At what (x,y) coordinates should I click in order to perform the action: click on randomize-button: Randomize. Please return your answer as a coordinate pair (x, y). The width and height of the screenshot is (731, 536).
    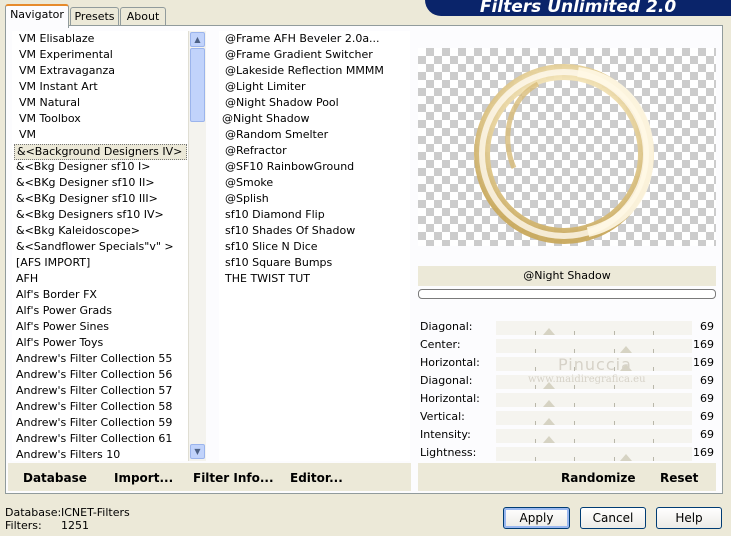
    Looking at the image, I should click on (598, 478).